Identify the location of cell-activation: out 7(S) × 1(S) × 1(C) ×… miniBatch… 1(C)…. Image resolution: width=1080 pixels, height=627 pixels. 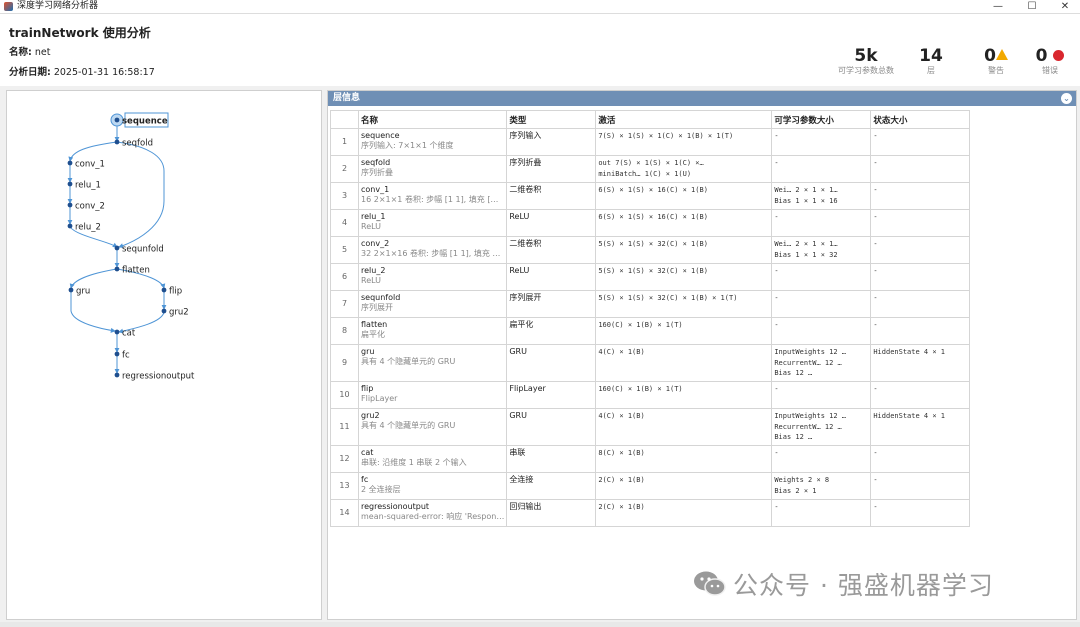
(684, 169).